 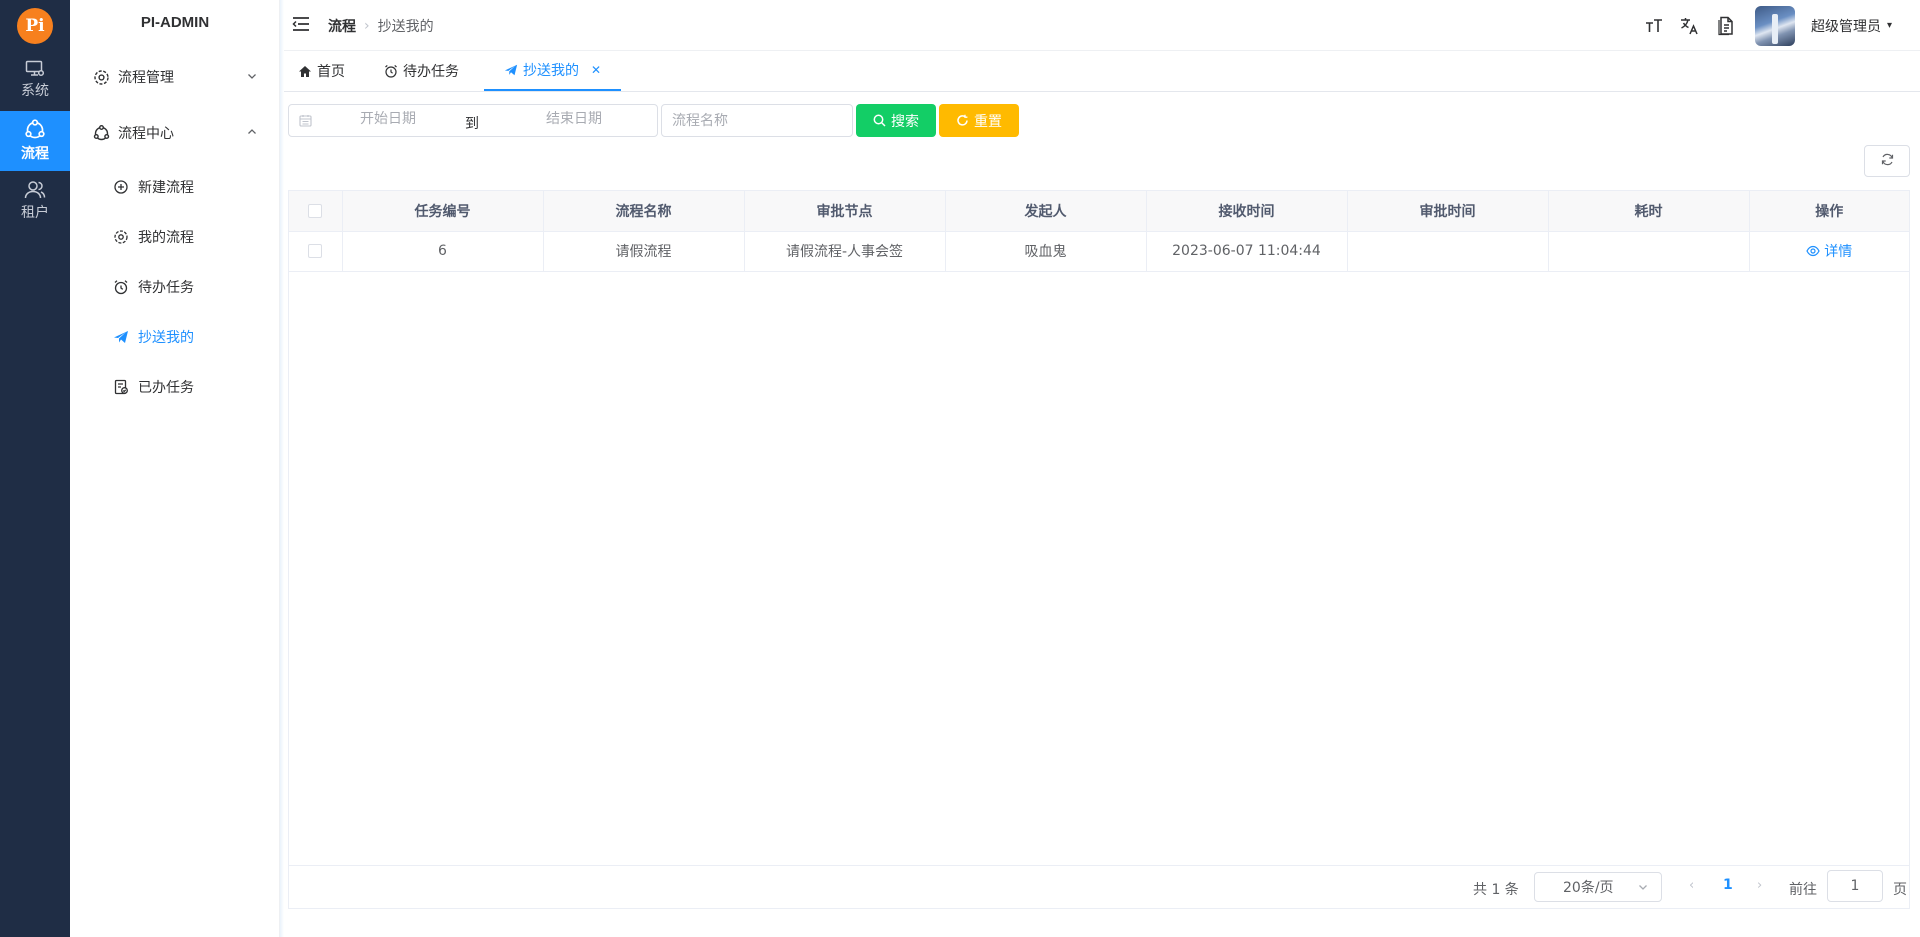 I want to click on select-all-cell, so click(x=316, y=211).